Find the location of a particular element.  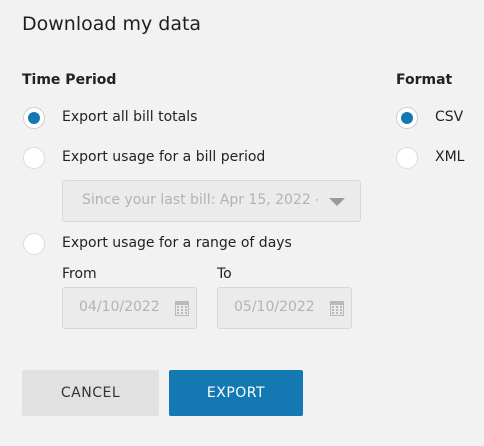

from-date-value: 04/10/2022 is located at coordinates (119, 307).